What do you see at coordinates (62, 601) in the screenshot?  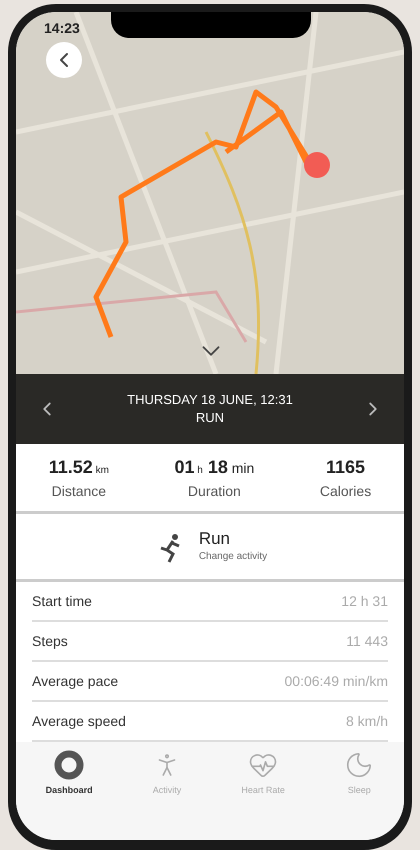 I see `detail-label: Start time` at bounding box center [62, 601].